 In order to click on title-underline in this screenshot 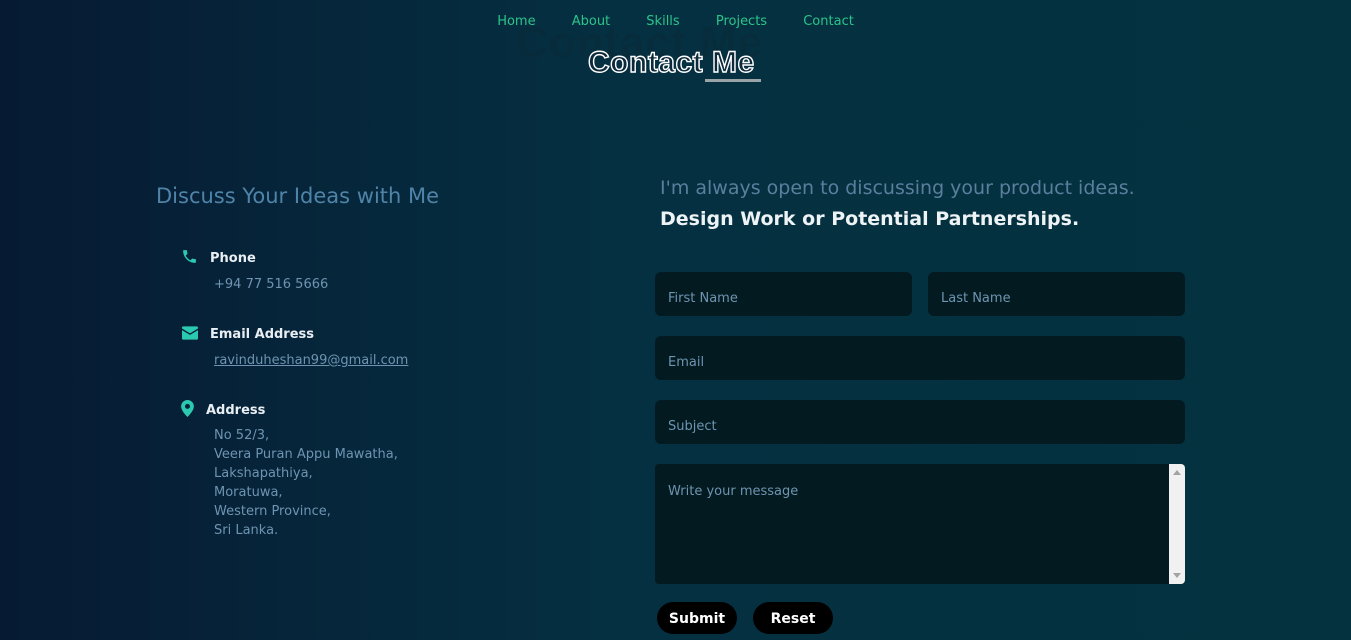, I will do `click(733, 80)`.